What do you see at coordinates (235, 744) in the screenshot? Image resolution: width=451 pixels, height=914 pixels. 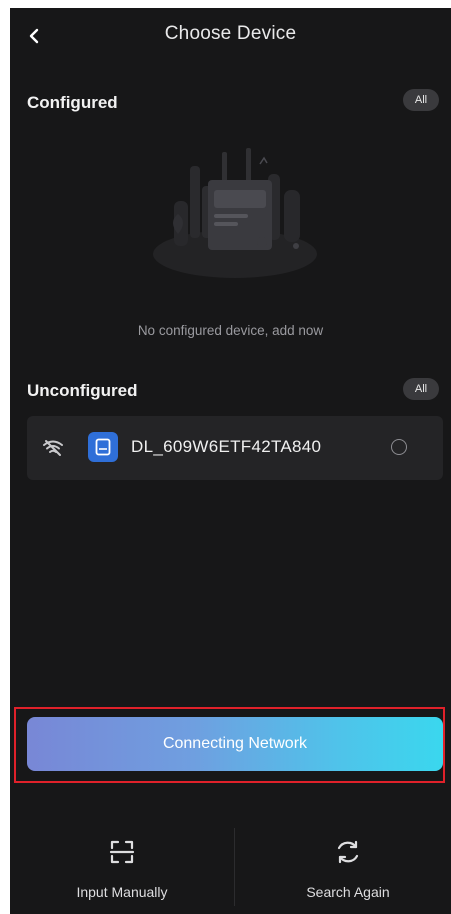 I see `connecting-network-button: Connecting Network` at bounding box center [235, 744].